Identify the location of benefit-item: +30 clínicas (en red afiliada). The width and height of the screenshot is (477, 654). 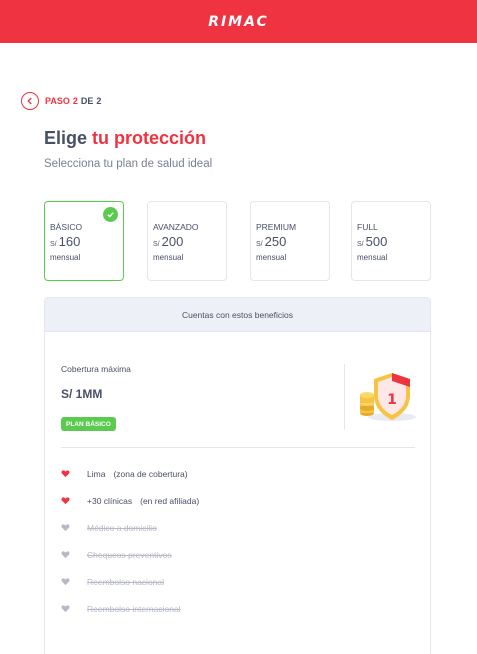
(238, 500).